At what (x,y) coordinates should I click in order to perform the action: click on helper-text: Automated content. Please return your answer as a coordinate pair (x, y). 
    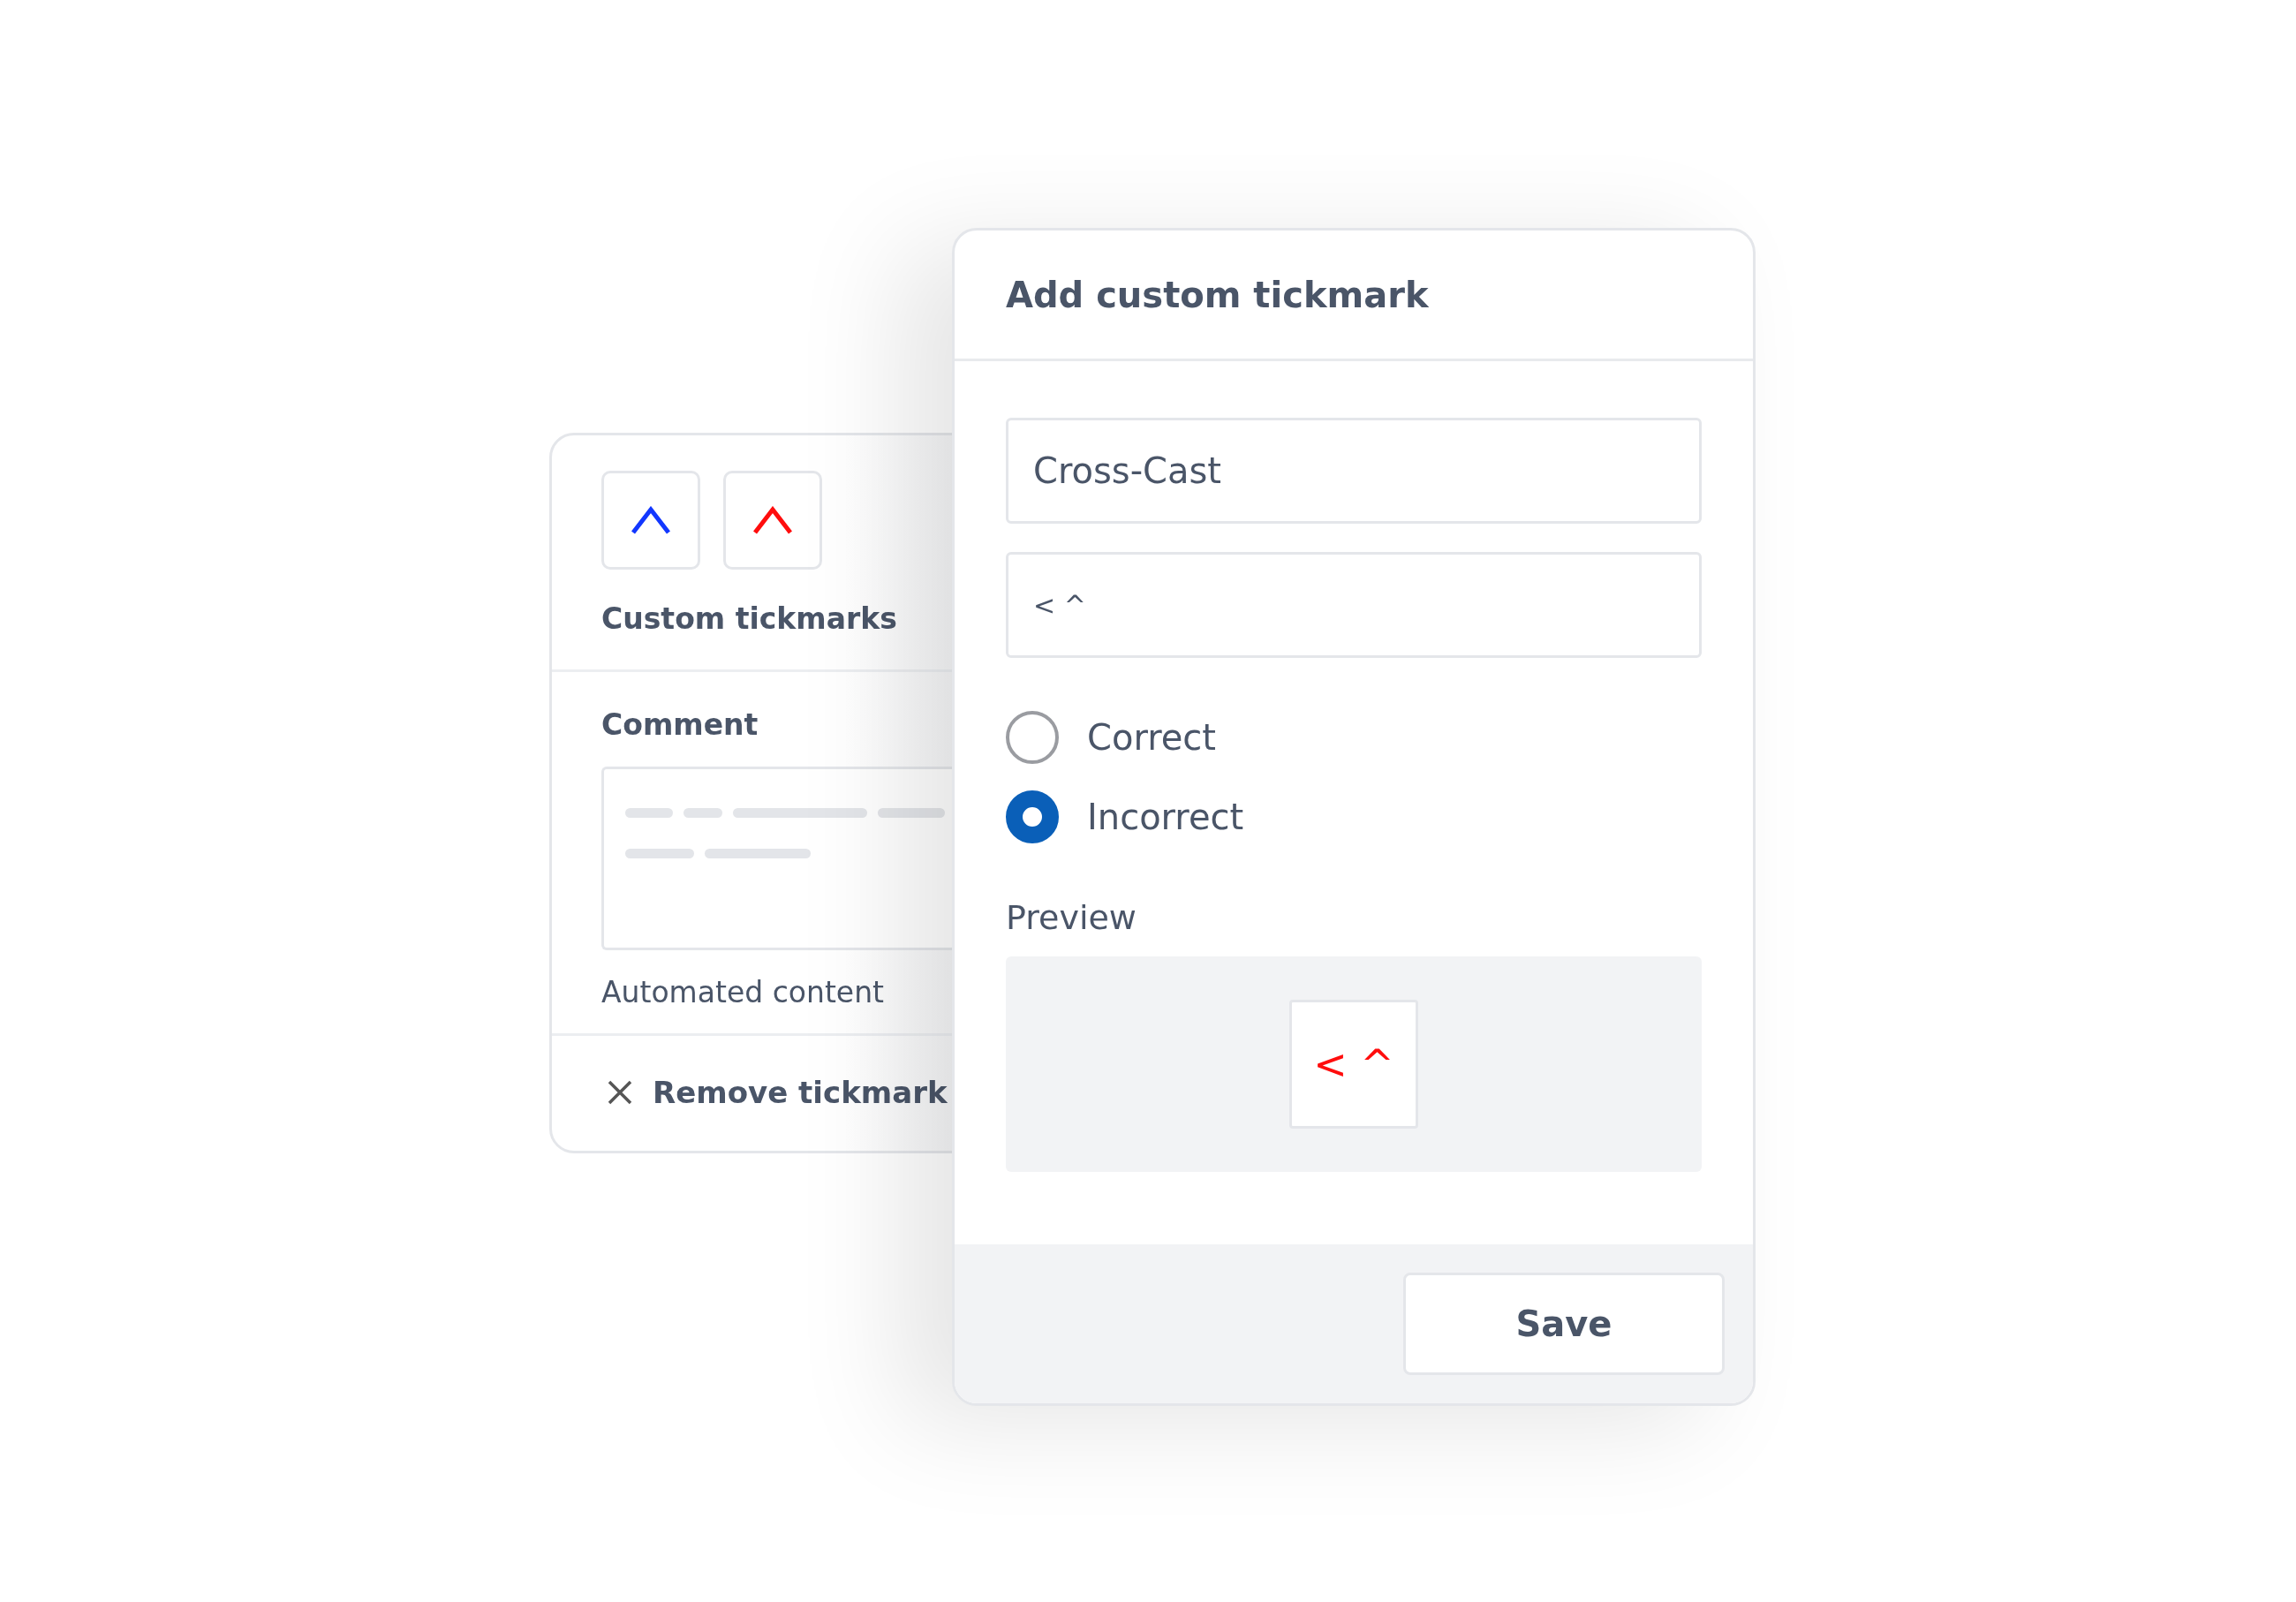
    Looking at the image, I should click on (743, 992).